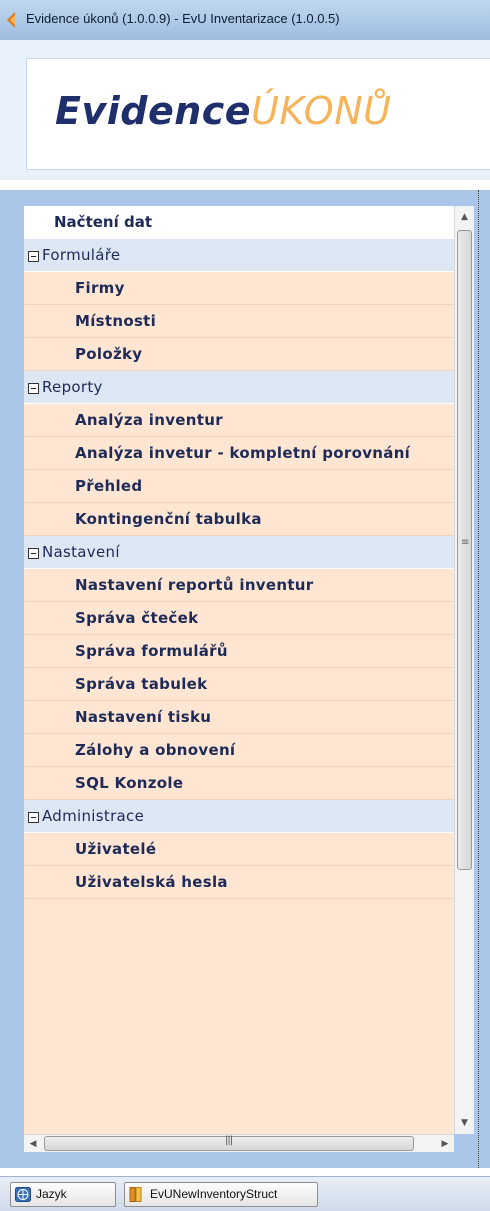  I want to click on nav-item-label: Položky, so click(109, 354).